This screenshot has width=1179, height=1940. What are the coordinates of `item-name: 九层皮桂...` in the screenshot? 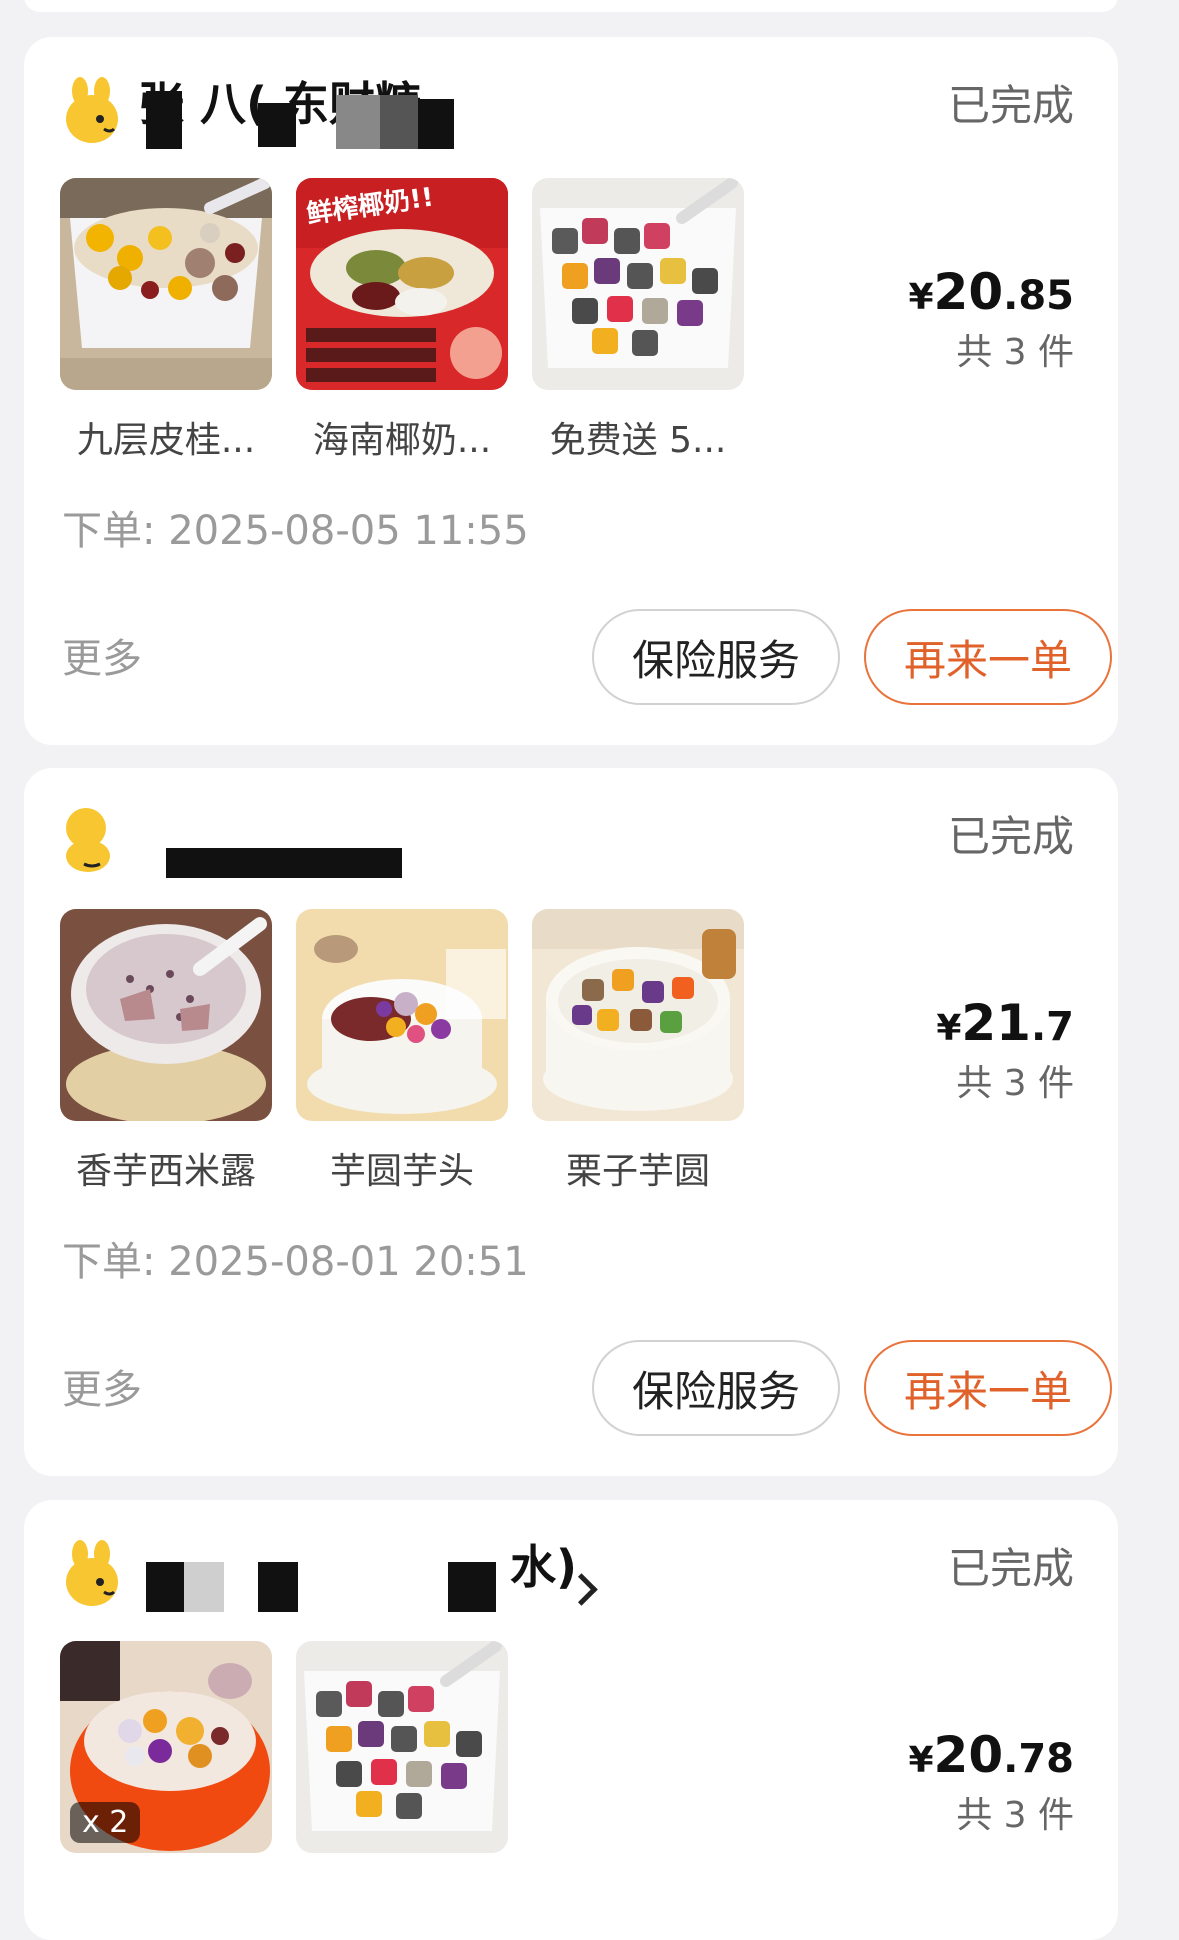 It's located at (166, 440).